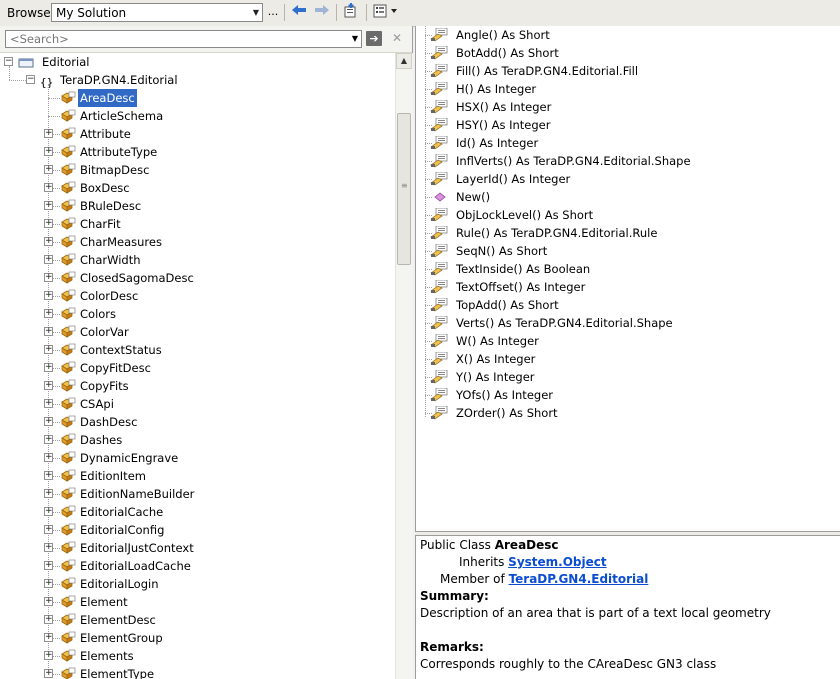 The width and height of the screenshot is (840, 679). I want to click on tree-node-class: + EditorialConfig, so click(197, 530).